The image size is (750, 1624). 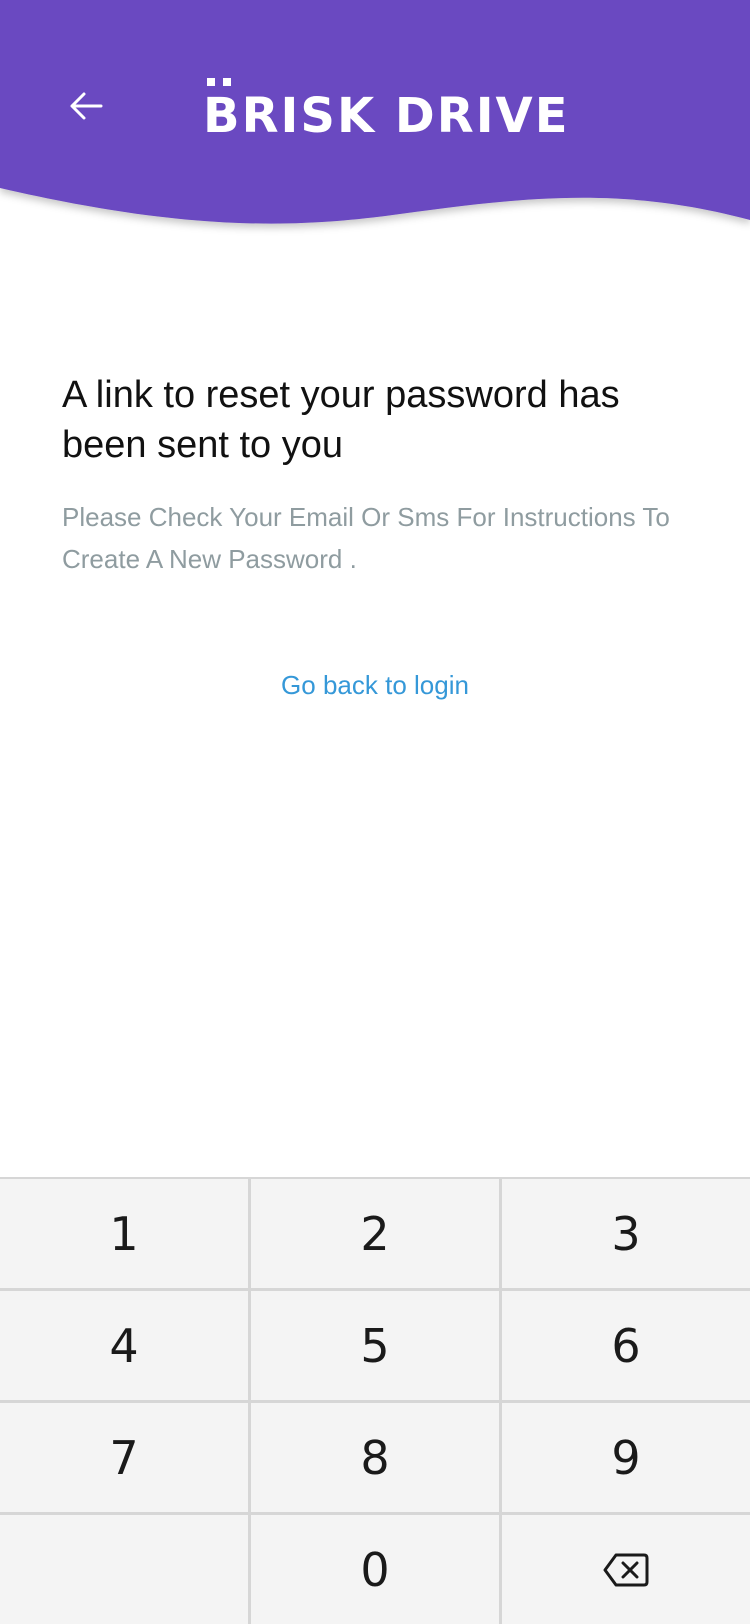 What do you see at coordinates (626, 1345) in the screenshot?
I see `key-6: 6` at bounding box center [626, 1345].